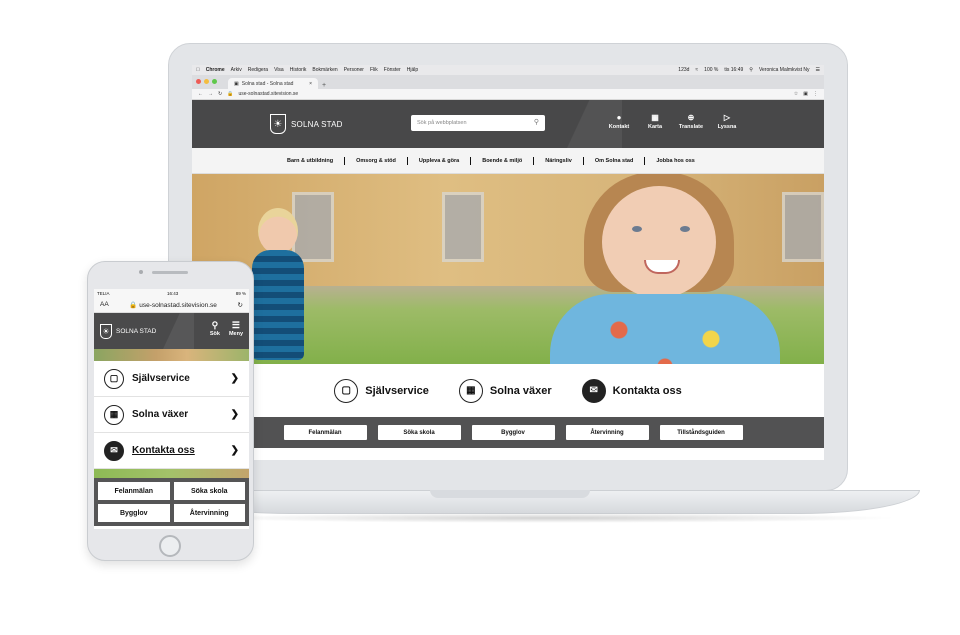 This screenshot has width=960, height=635. What do you see at coordinates (198, 81) in the screenshot?
I see `close-window-icon` at bounding box center [198, 81].